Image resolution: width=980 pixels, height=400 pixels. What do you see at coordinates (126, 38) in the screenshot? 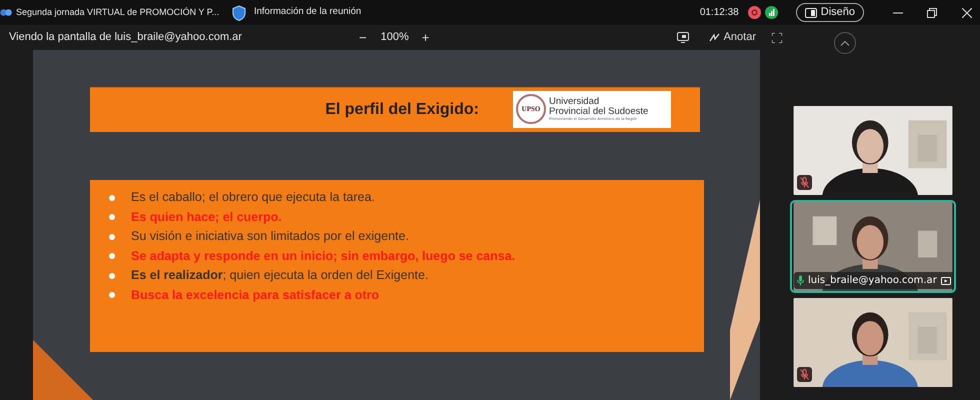
I see `viewing-label: Viendo la pantalla de luis_braile@yahoo.com.ar` at bounding box center [126, 38].